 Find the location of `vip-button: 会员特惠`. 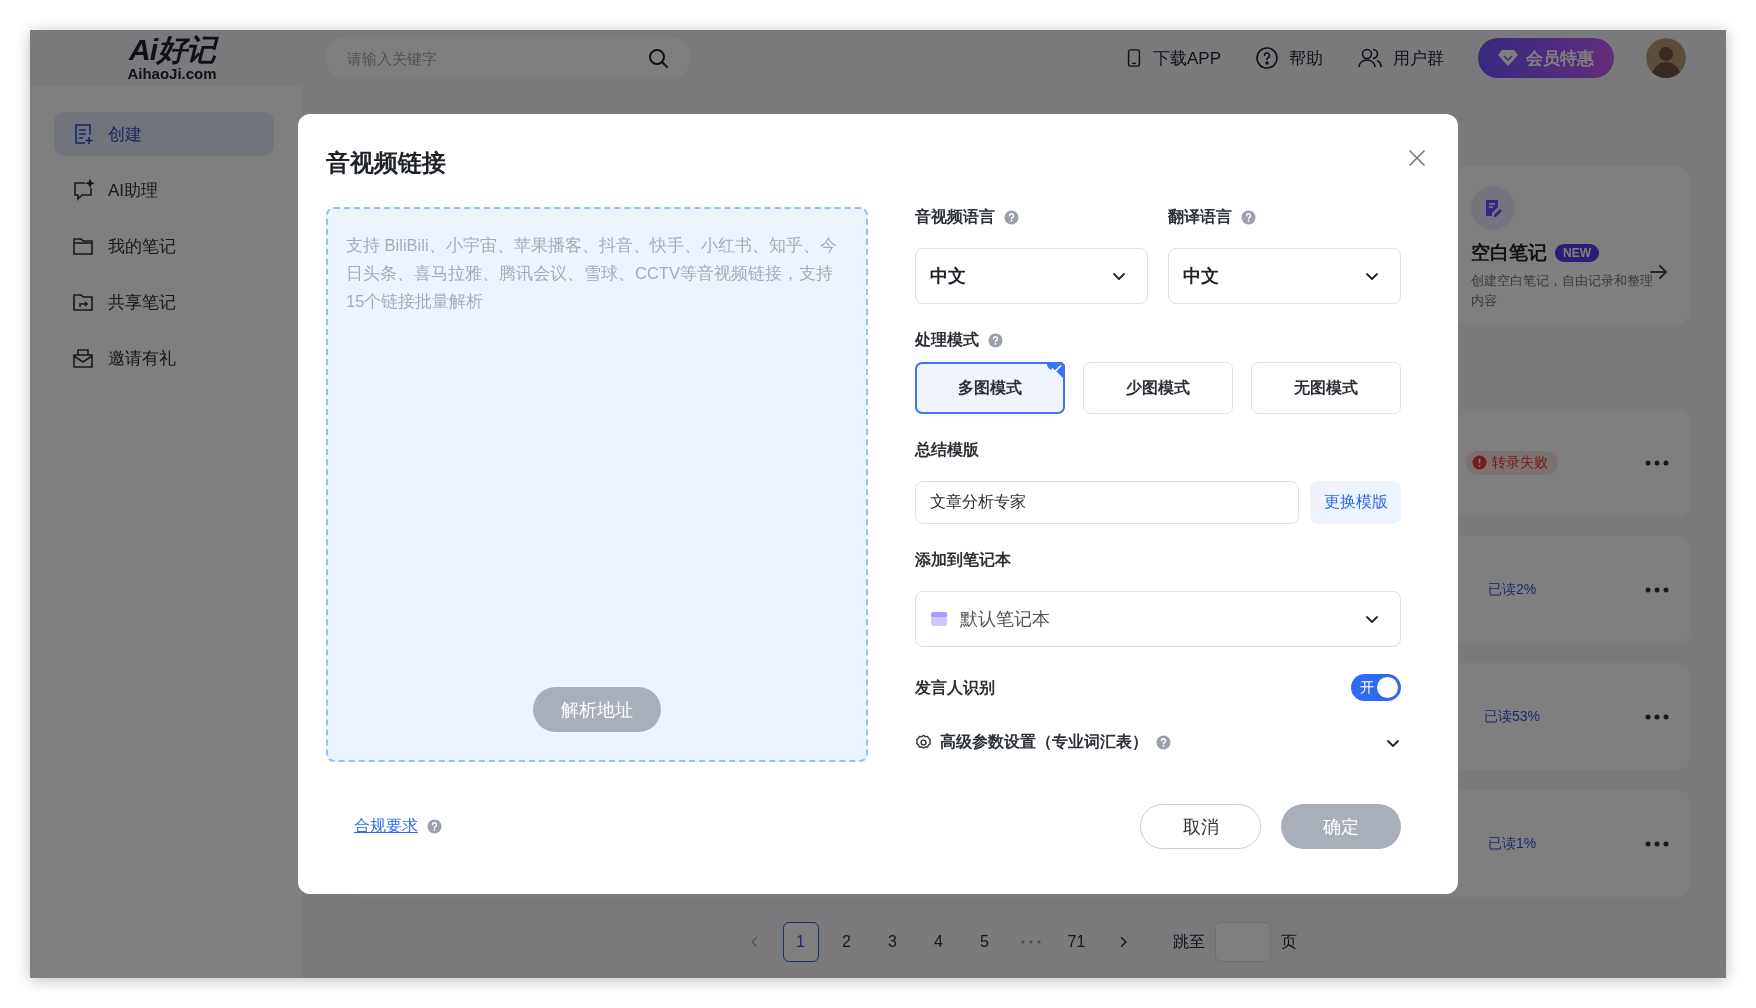

vip-button: 会员特惠 is located at coordinates (1546, 58).